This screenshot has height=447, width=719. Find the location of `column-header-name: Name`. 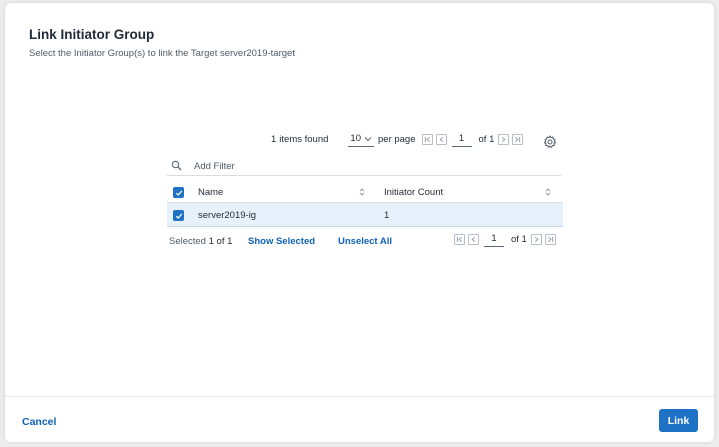

column-header-name: Name is located at coordinates (210, 192).